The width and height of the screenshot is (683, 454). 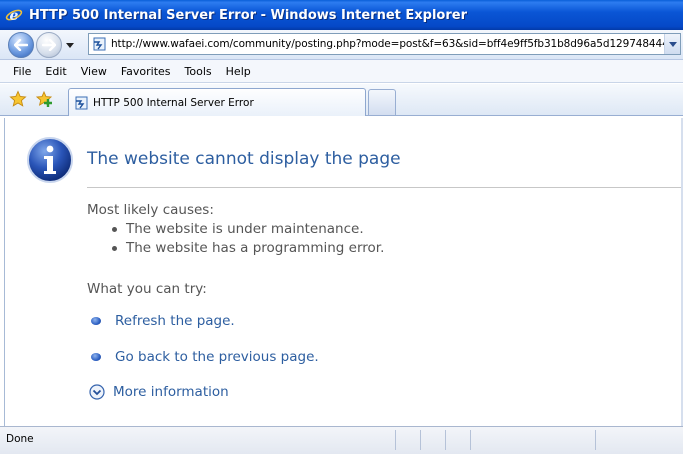 What do you see at coordinates (245, 229) in the screenshot?
I see `cause-text: The website is under maintenance.` at bounding box center [245, 229].